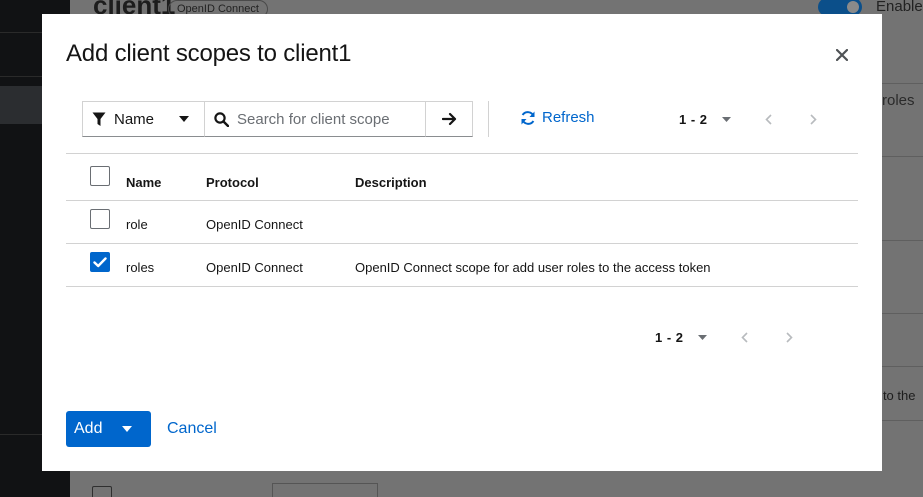 Image resolution: width=923 pixels, height=497 pixels. I want to click on row-checkbox-role, so click(100, 219).